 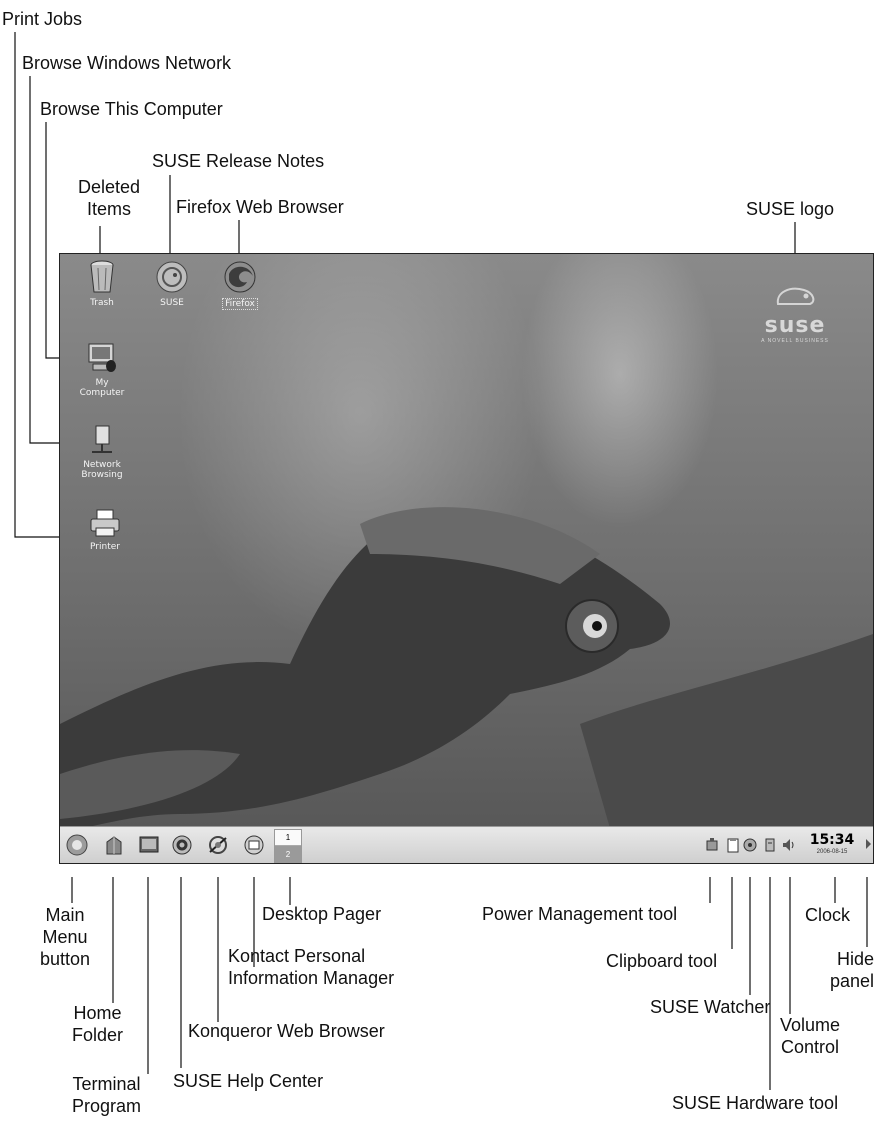 What do you see at coordinates (105, 547) in the screenshot?
I see `printer-label: Printer` at bounding box center [105, 547].